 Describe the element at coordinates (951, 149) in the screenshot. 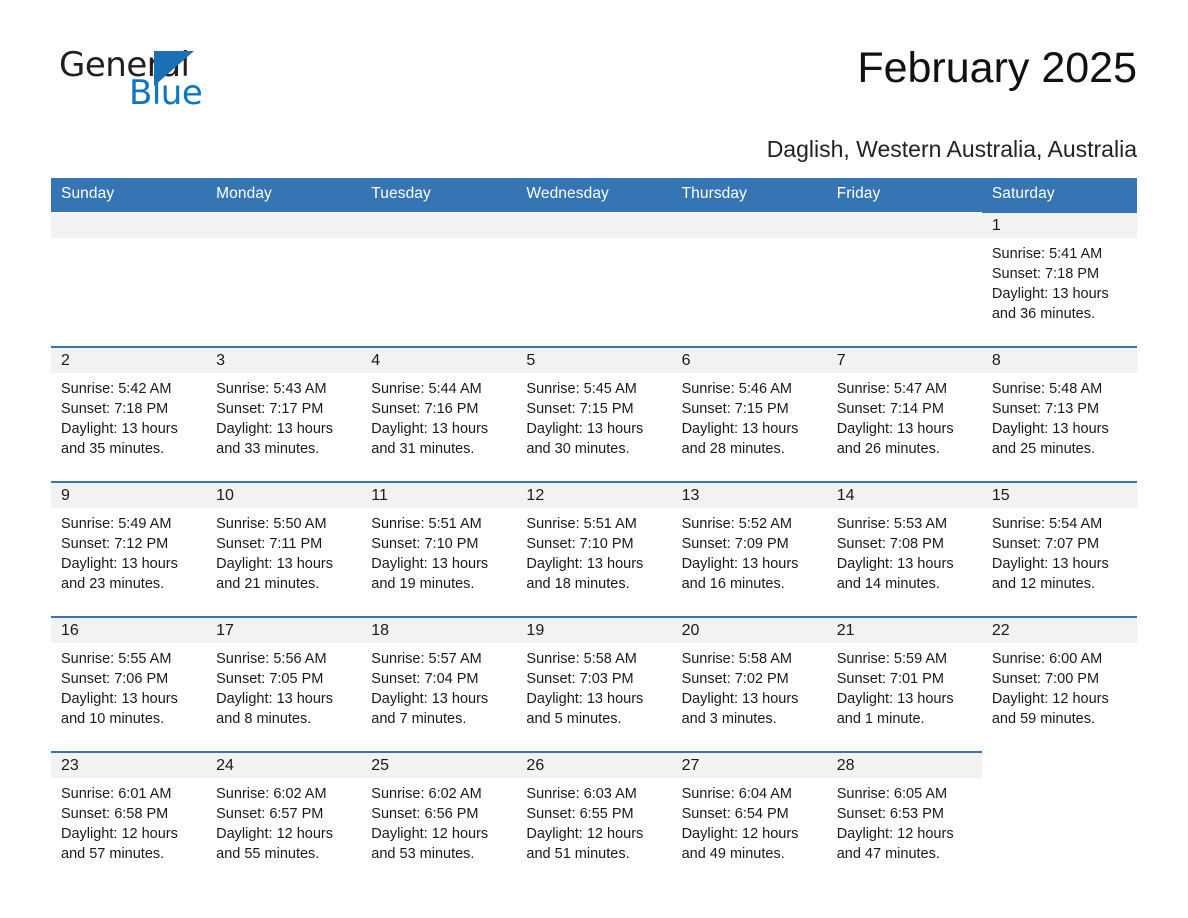

I see `location-subtitle: Daglish, Western Australia, Australia` at that location.